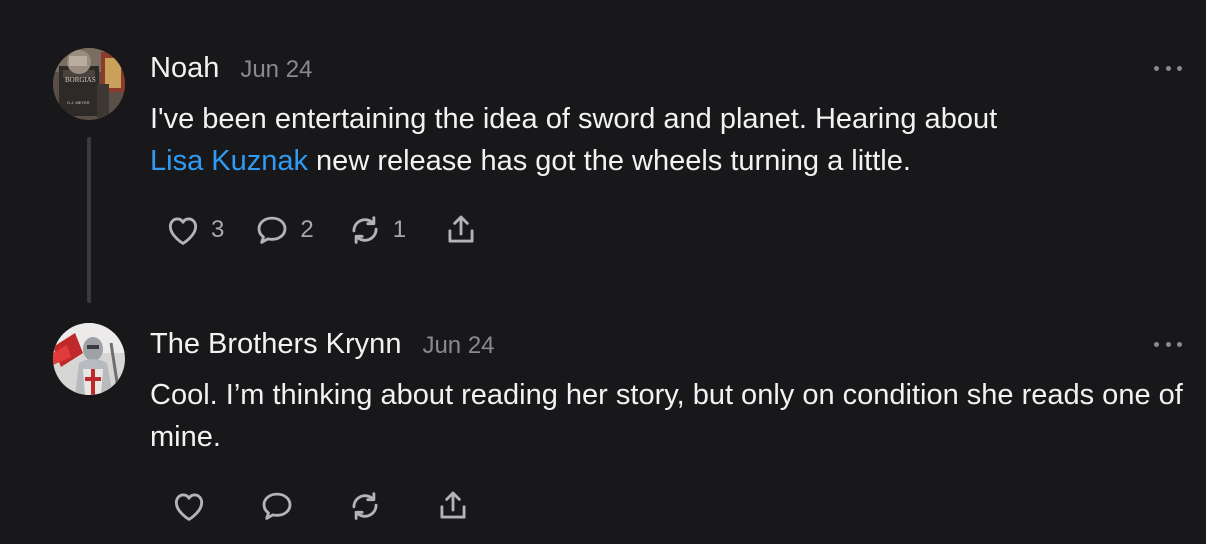  What do you see at coordinates (218, 229) in the screenshot?
I see `like-count: 3` at bounding box center [218, 229].